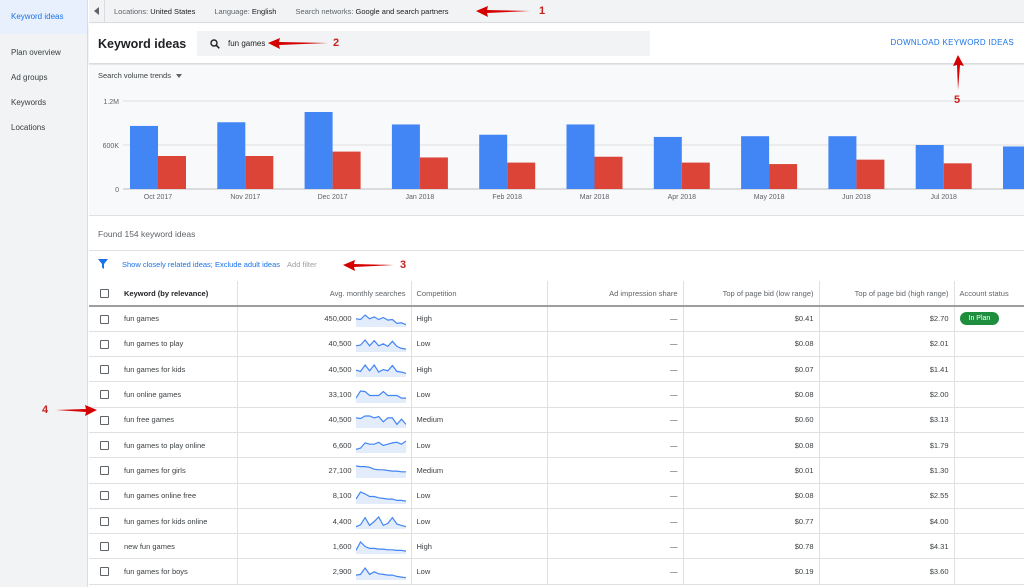 This screenshot has width=1024, height=587. I want to click on competition-cell: High, so click(479, 369).